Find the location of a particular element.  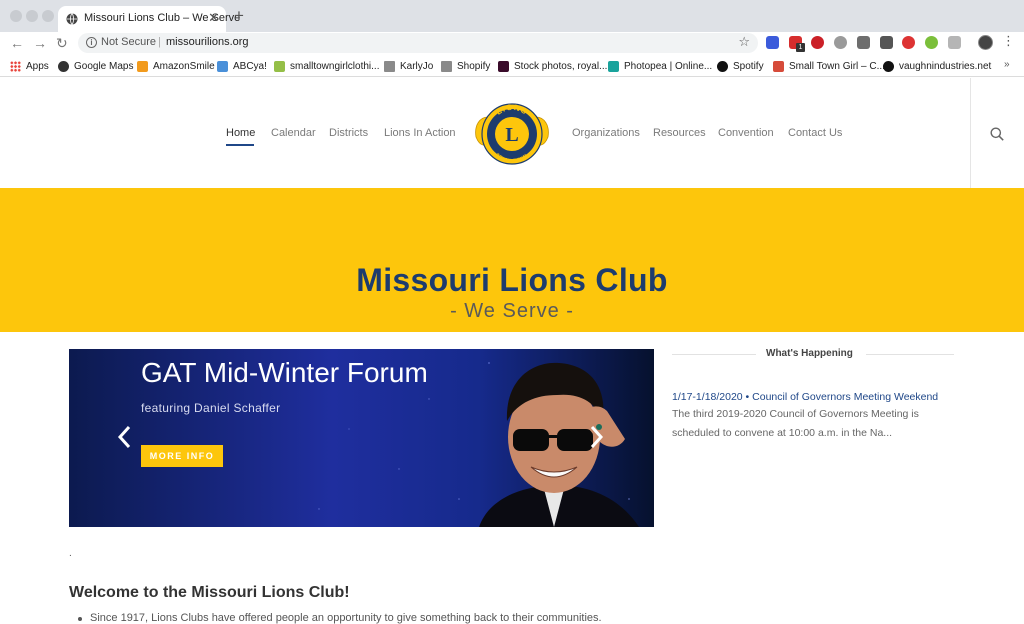

bullet-icon is located at coordinates (80, 619).